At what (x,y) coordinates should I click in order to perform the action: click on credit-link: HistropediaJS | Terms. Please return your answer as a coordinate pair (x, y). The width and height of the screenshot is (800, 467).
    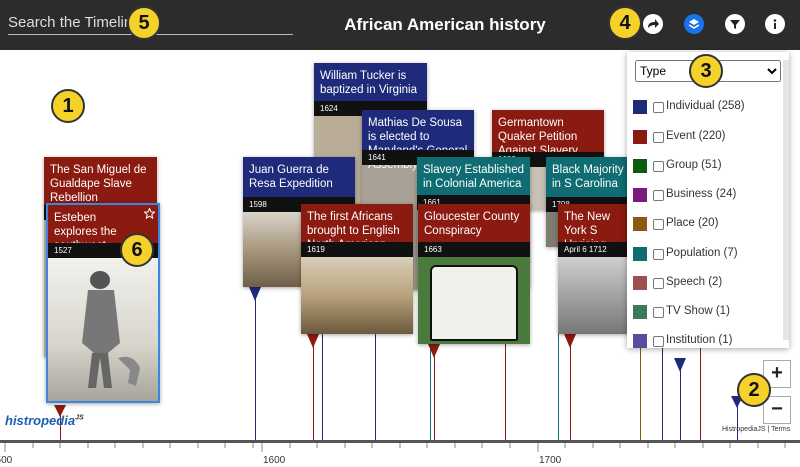
    Looking at the image, I should click on (756, 429).